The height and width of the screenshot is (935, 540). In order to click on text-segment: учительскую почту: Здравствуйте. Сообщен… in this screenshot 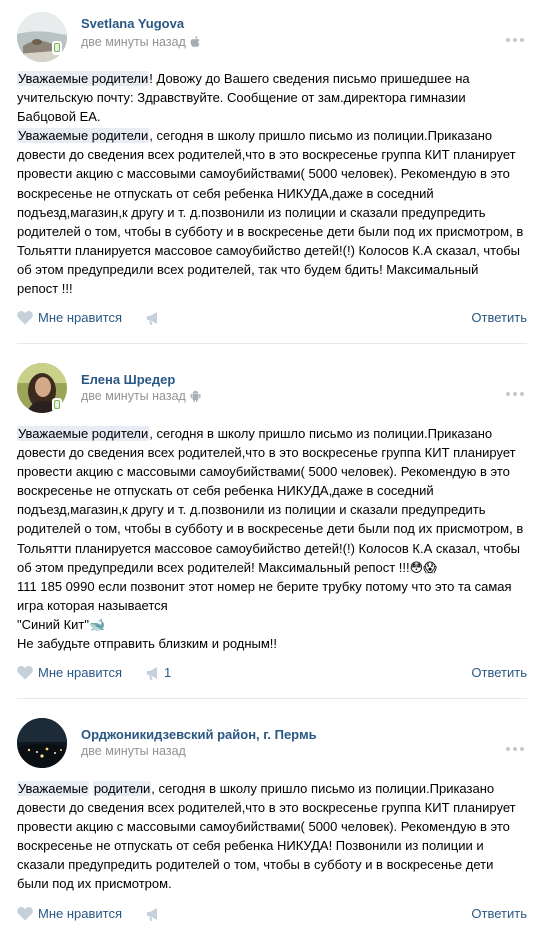, I will do `click(241, 98)`.